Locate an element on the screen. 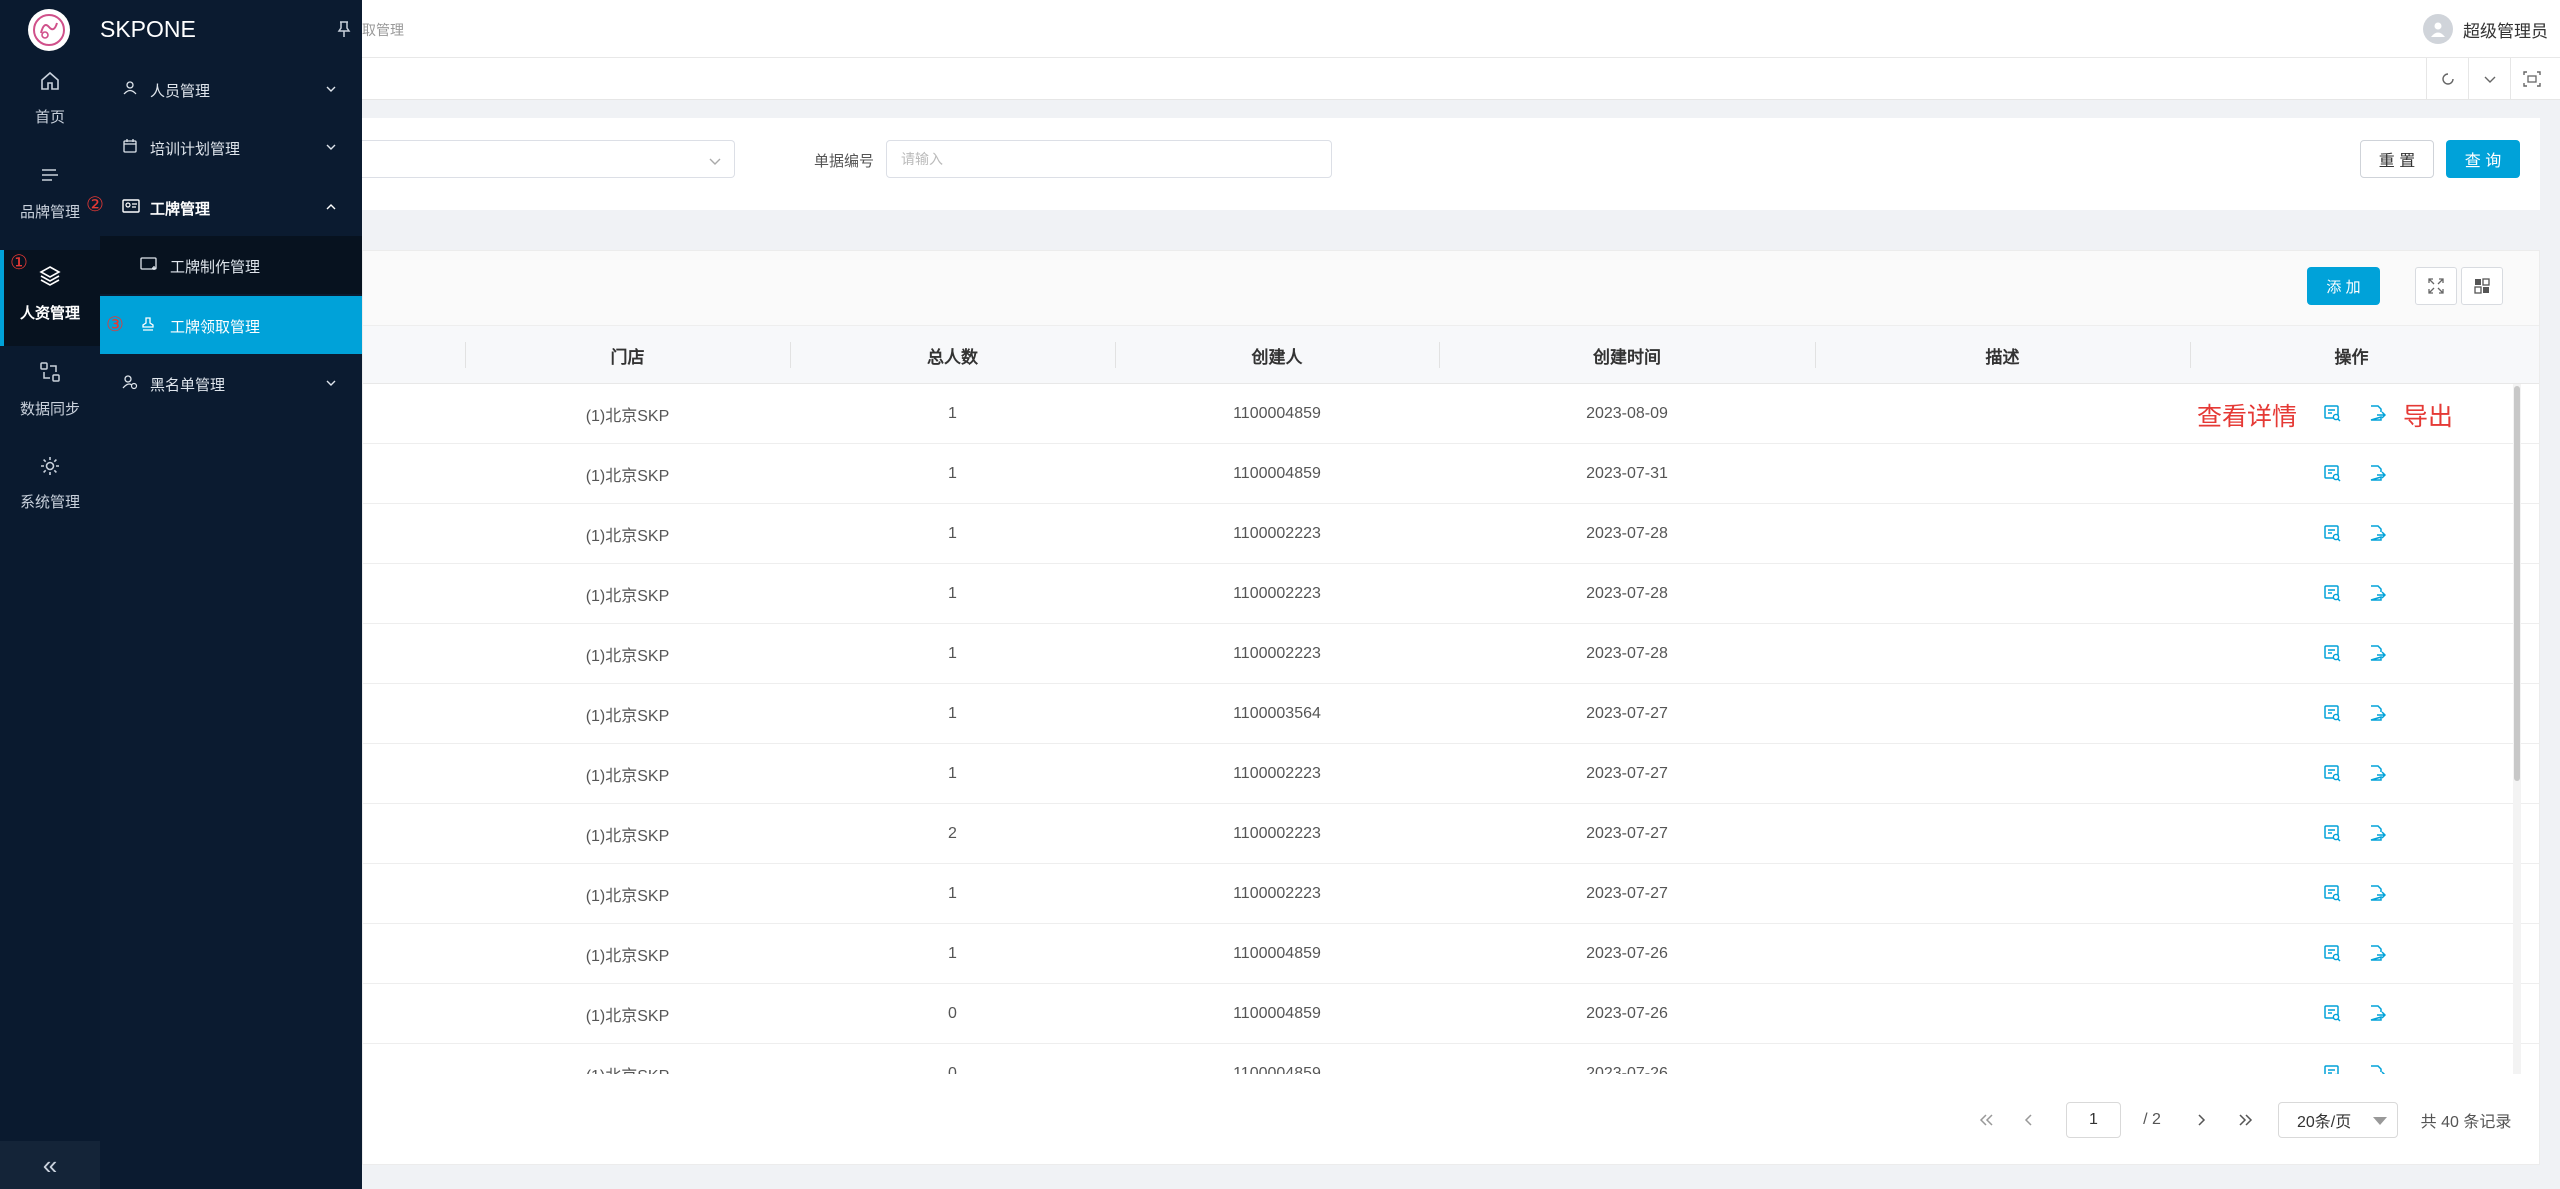 The height and width of the screenshot is (1189, 2560). calendar-icon is located at coordinates (130, 146).